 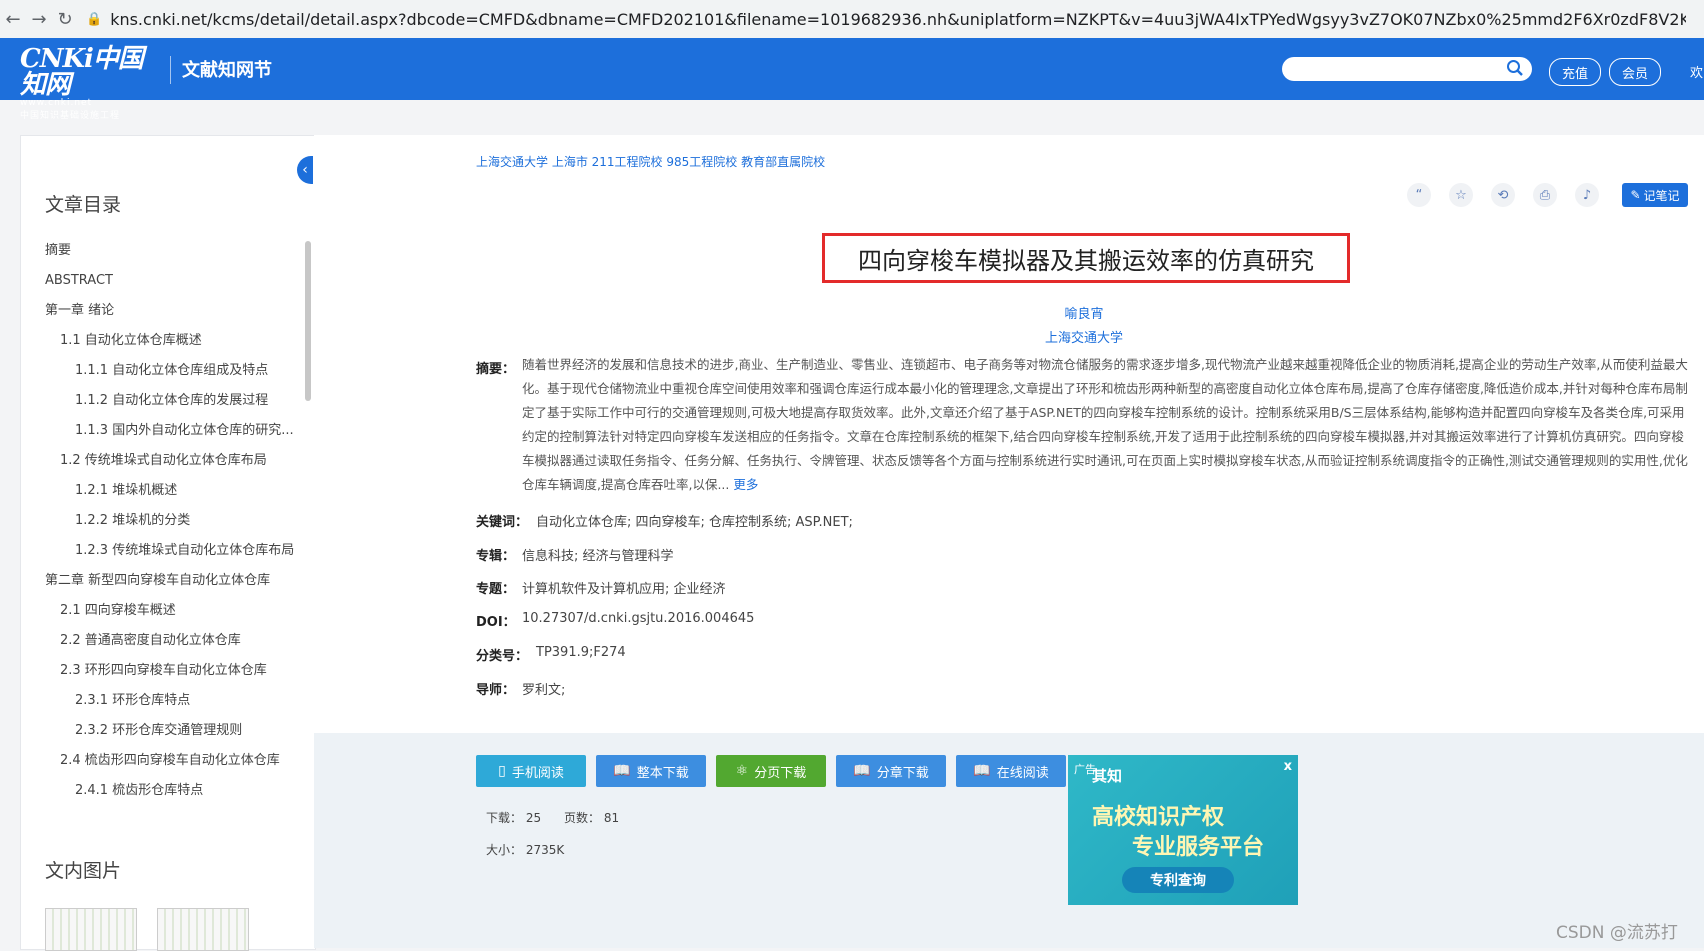 I want to click on quote-icon: “, so click(x=1419, y=195).